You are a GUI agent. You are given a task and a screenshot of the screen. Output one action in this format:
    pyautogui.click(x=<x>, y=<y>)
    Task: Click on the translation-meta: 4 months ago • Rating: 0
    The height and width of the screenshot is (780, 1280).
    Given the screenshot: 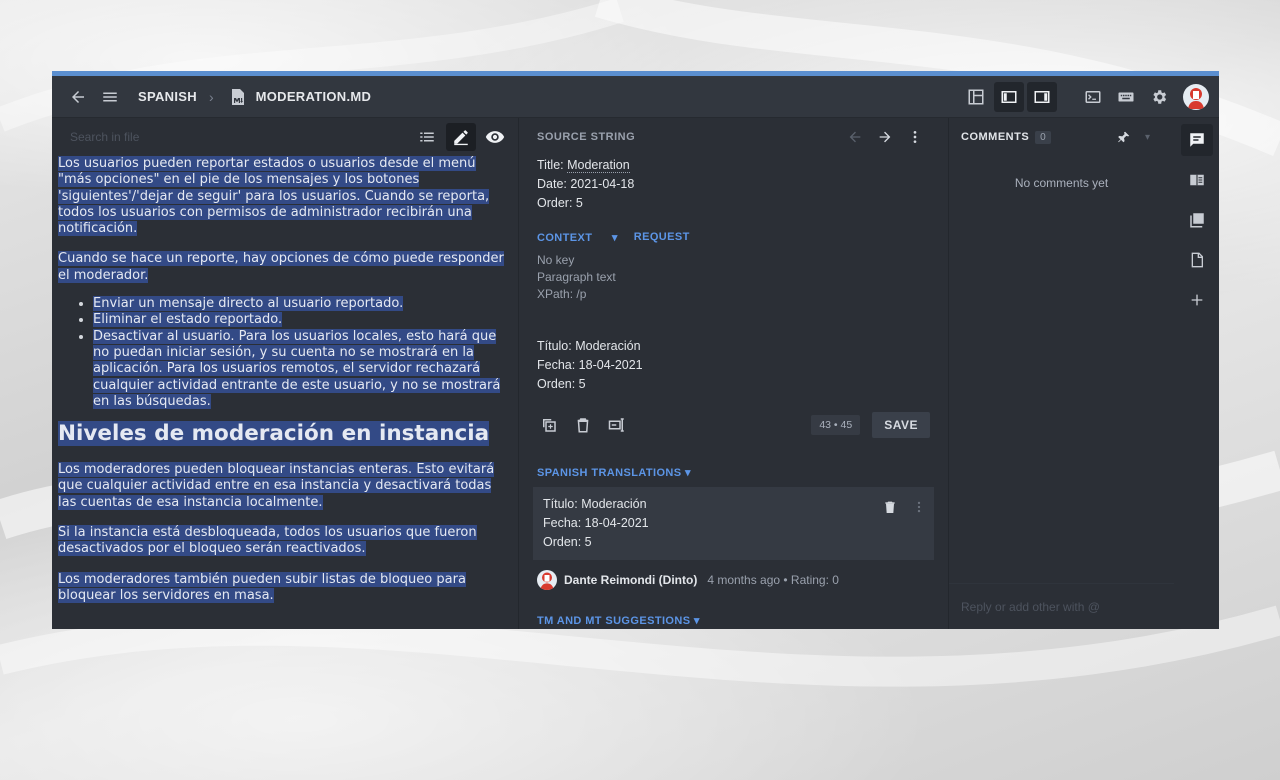 What is the action you would take?
    pyautogui.click(x=773, y=580)
    